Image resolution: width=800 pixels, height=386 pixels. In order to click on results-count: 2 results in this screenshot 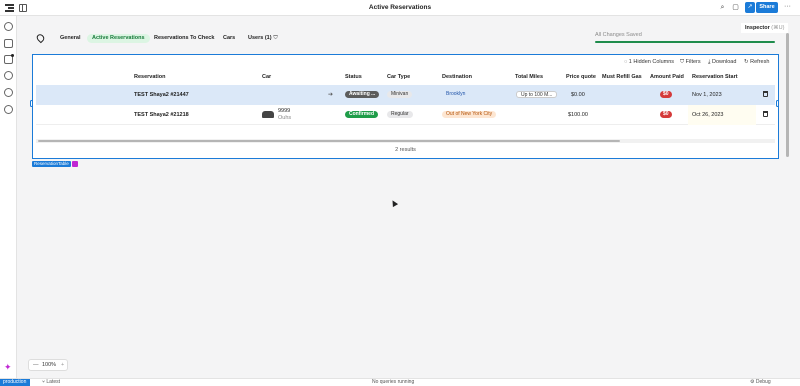, I will do `click(405, 150)`.